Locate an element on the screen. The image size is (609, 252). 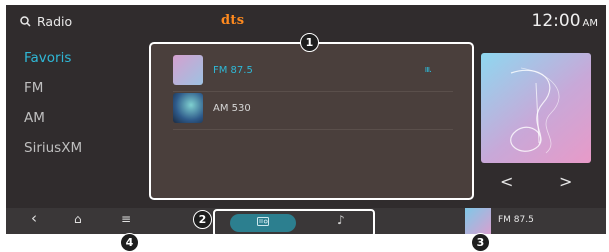
music-note-art-icon is located at coordinates (535, 110).